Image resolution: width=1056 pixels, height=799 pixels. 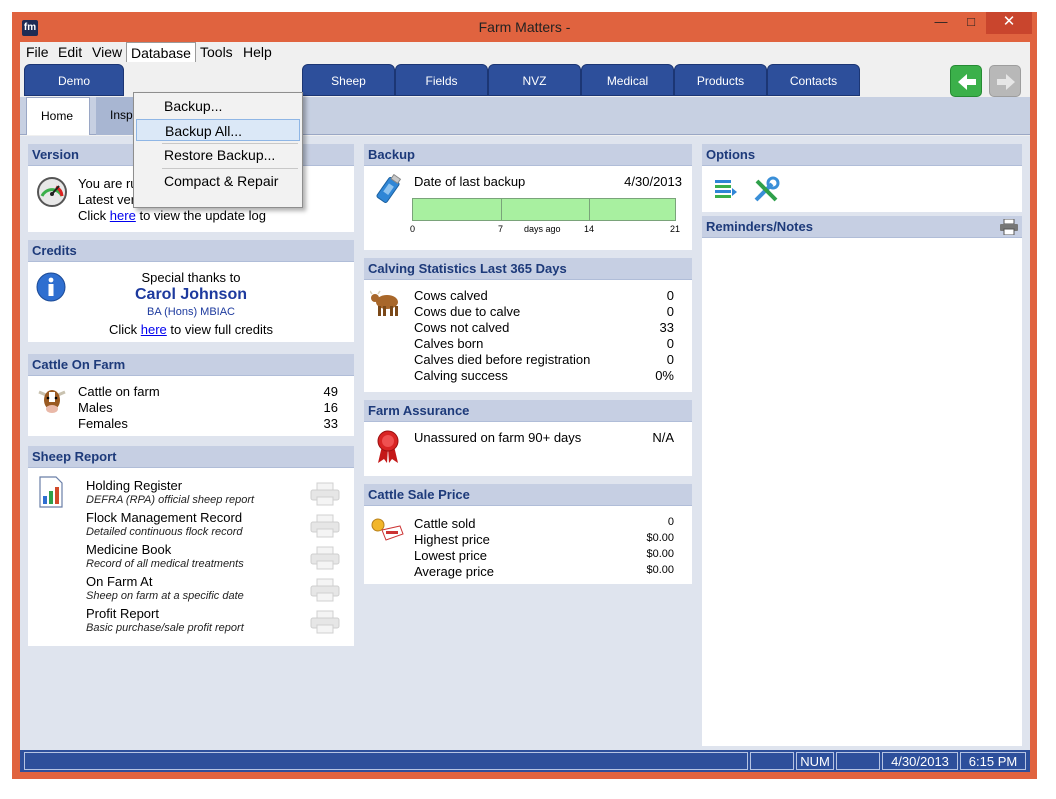 I want to click on calving-value-5: 0%, so click(x=664, y=375).